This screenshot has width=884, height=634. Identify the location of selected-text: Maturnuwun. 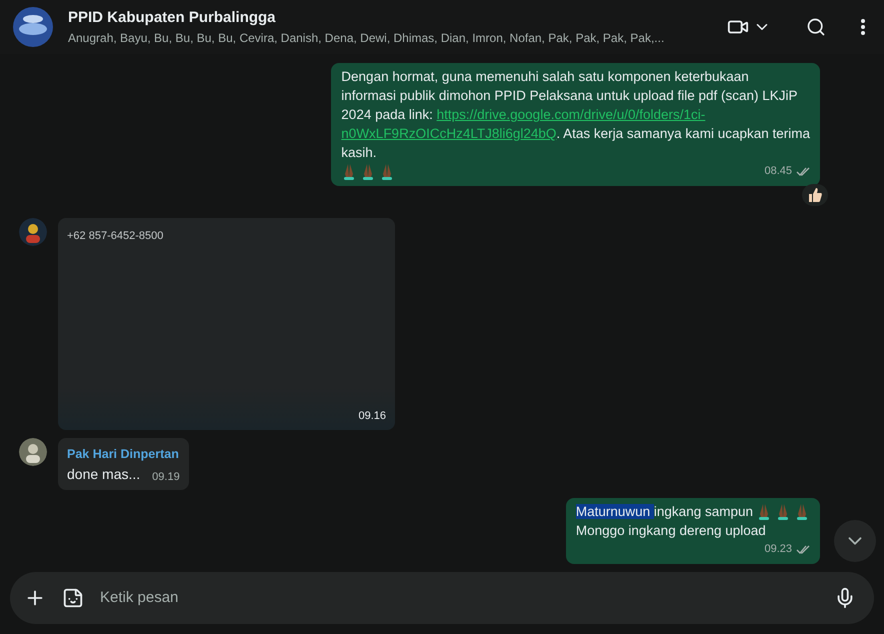
(615, 511).